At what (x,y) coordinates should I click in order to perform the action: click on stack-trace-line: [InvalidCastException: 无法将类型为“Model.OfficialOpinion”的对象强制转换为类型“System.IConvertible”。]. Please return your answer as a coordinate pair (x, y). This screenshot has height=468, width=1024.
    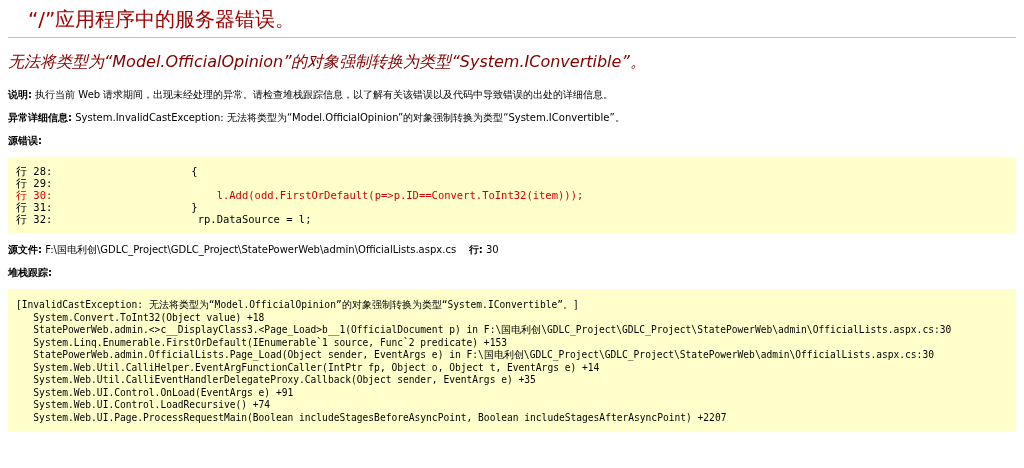
    Looking at the image, I should click on (297, 305).